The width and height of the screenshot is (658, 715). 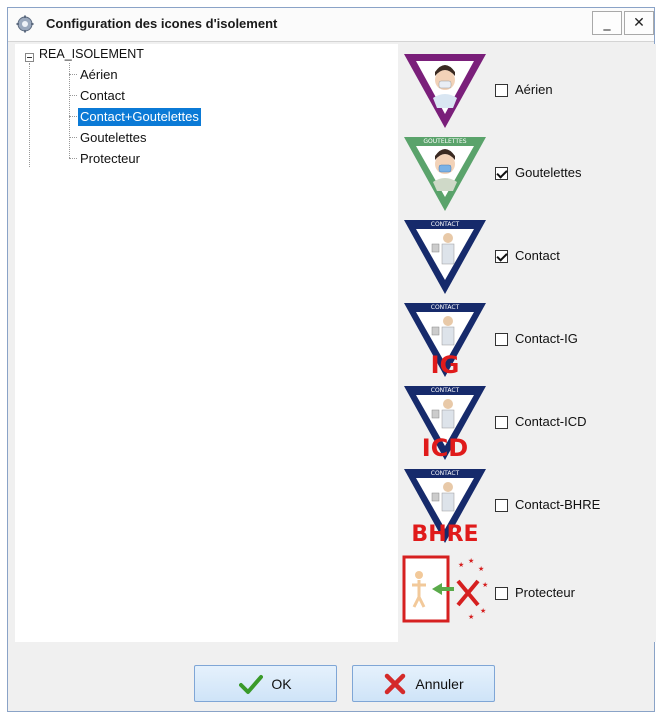 What do you see at coordinates (534, 89) in the screenshot?
I see `checkbox-label-aerien: Aérien` at bounding box center [534, 89].